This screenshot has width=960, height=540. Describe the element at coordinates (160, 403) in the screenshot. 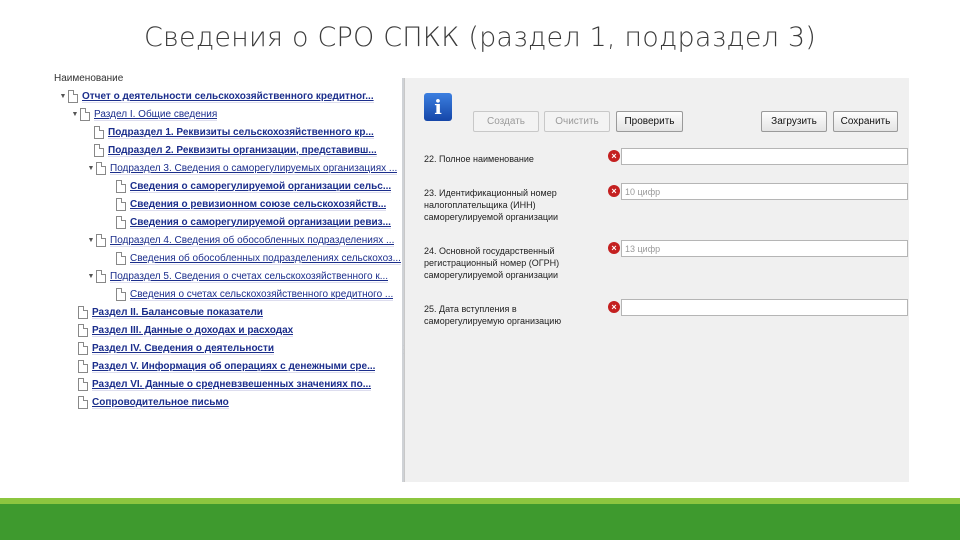

I see `tree-item-label: Сопроводительное письмо` at that location.